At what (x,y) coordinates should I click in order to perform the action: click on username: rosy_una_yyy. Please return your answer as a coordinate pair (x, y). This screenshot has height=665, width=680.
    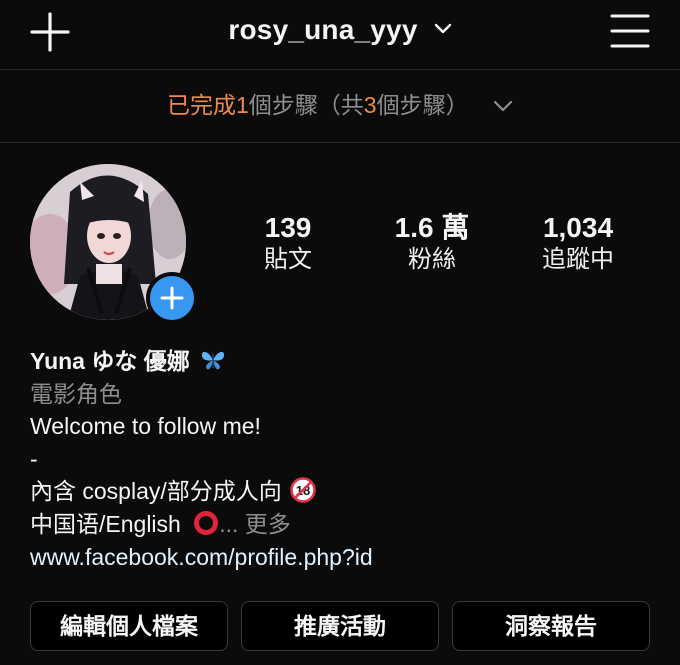
    Looking at the image, I should click on (323, 29).